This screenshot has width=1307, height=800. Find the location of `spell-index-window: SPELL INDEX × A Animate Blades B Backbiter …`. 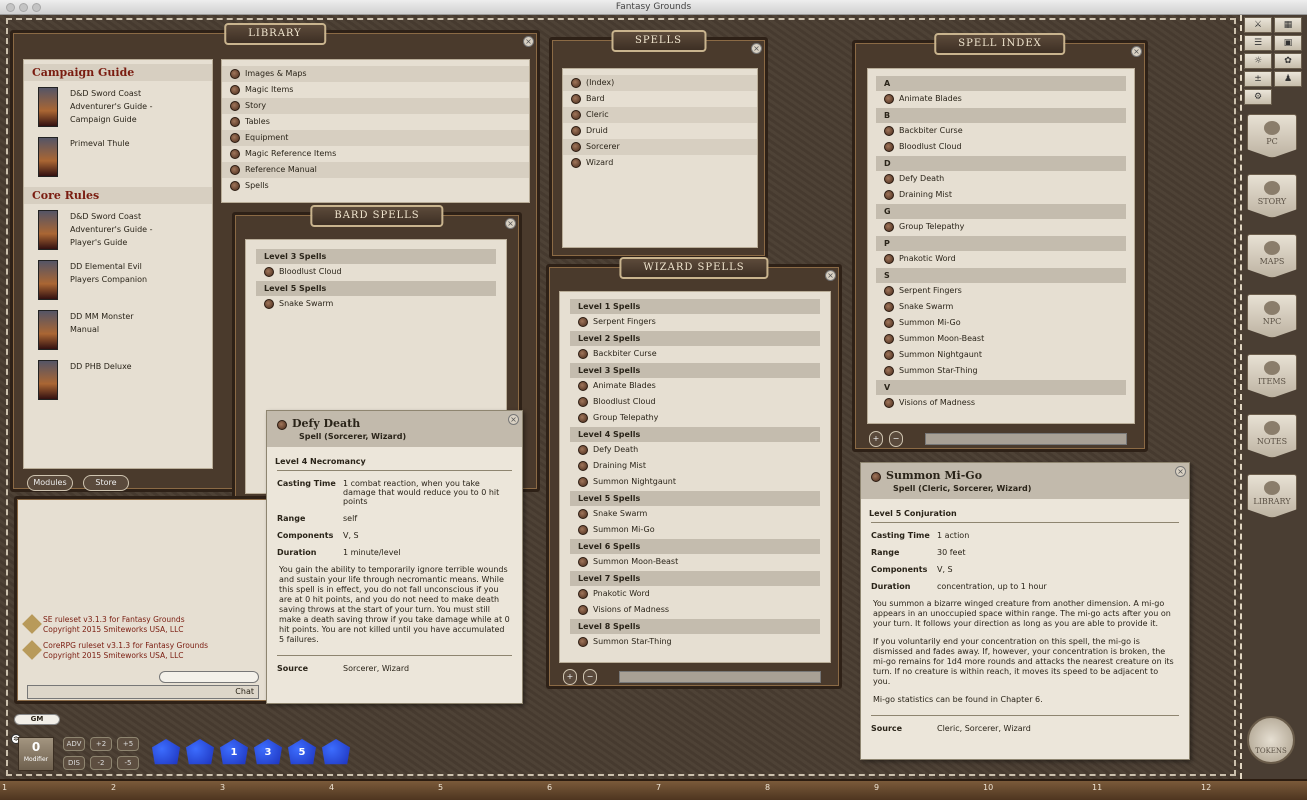

spell-index-window: SPELL INDEX × A Animate Blades B Backbiter … is located at coordinates (1000, 242).